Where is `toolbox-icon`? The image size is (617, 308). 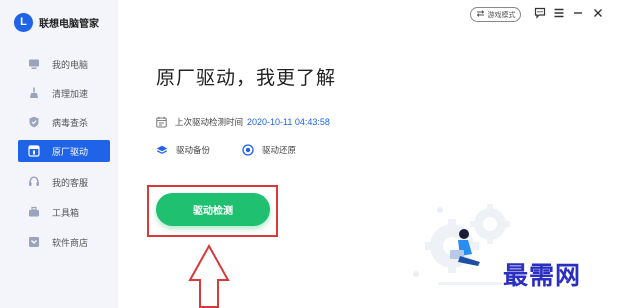 toolbox-icon is located at coordinates (34, 212).